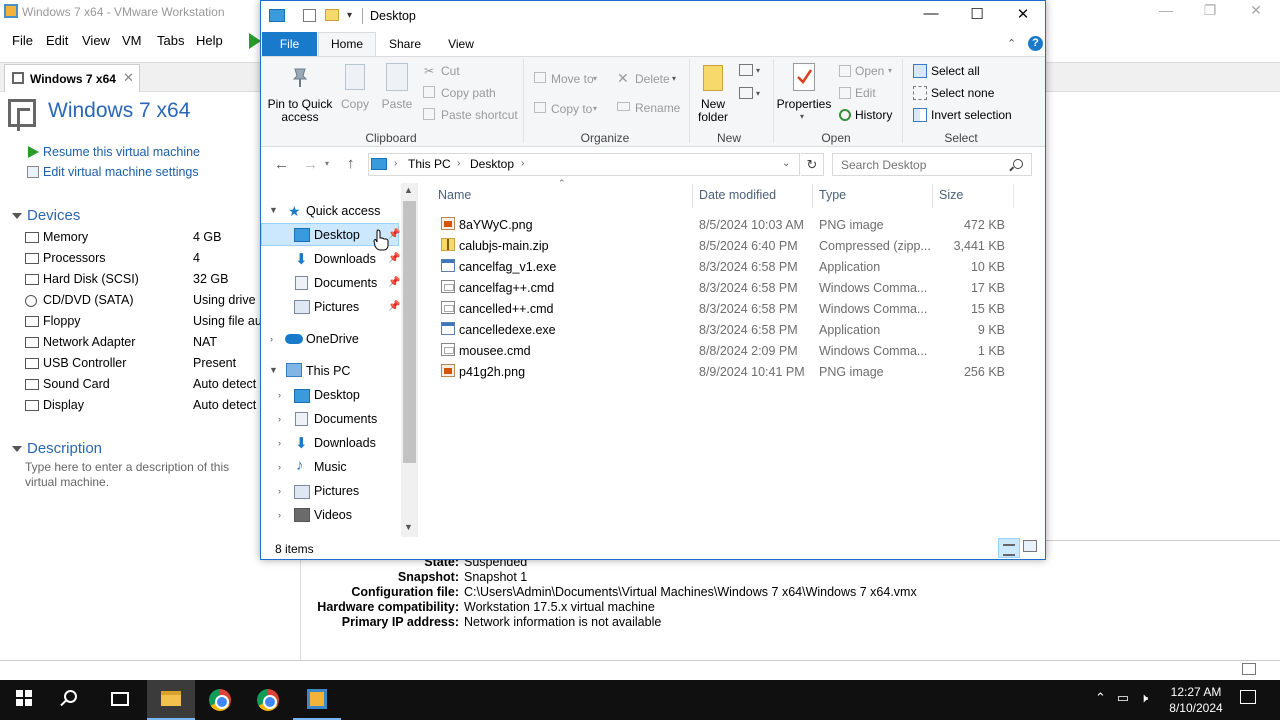  Describe the element at coordinates (496, 225) in the screenshot. I see `file-name: 8aYWyC.png` at that location.